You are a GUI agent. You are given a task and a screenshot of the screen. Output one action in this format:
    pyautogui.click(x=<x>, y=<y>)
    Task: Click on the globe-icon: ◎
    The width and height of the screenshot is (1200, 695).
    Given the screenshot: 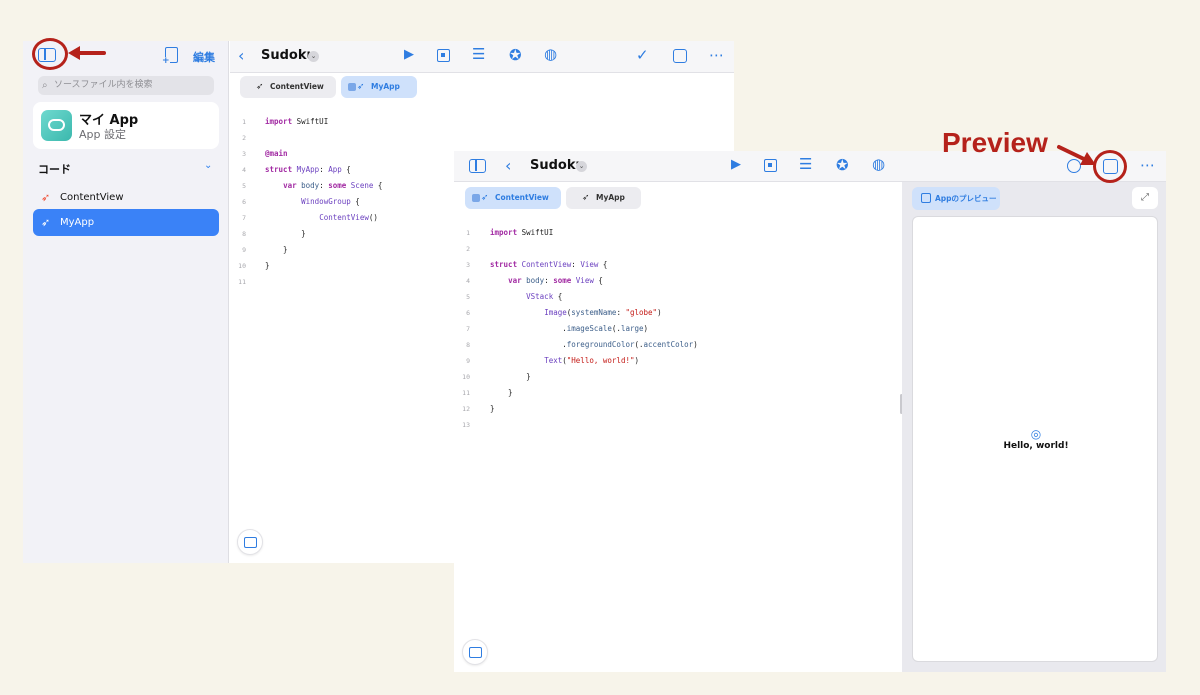 What is the action you would take?
    pyautogui.click(x=1036, y=434)
    